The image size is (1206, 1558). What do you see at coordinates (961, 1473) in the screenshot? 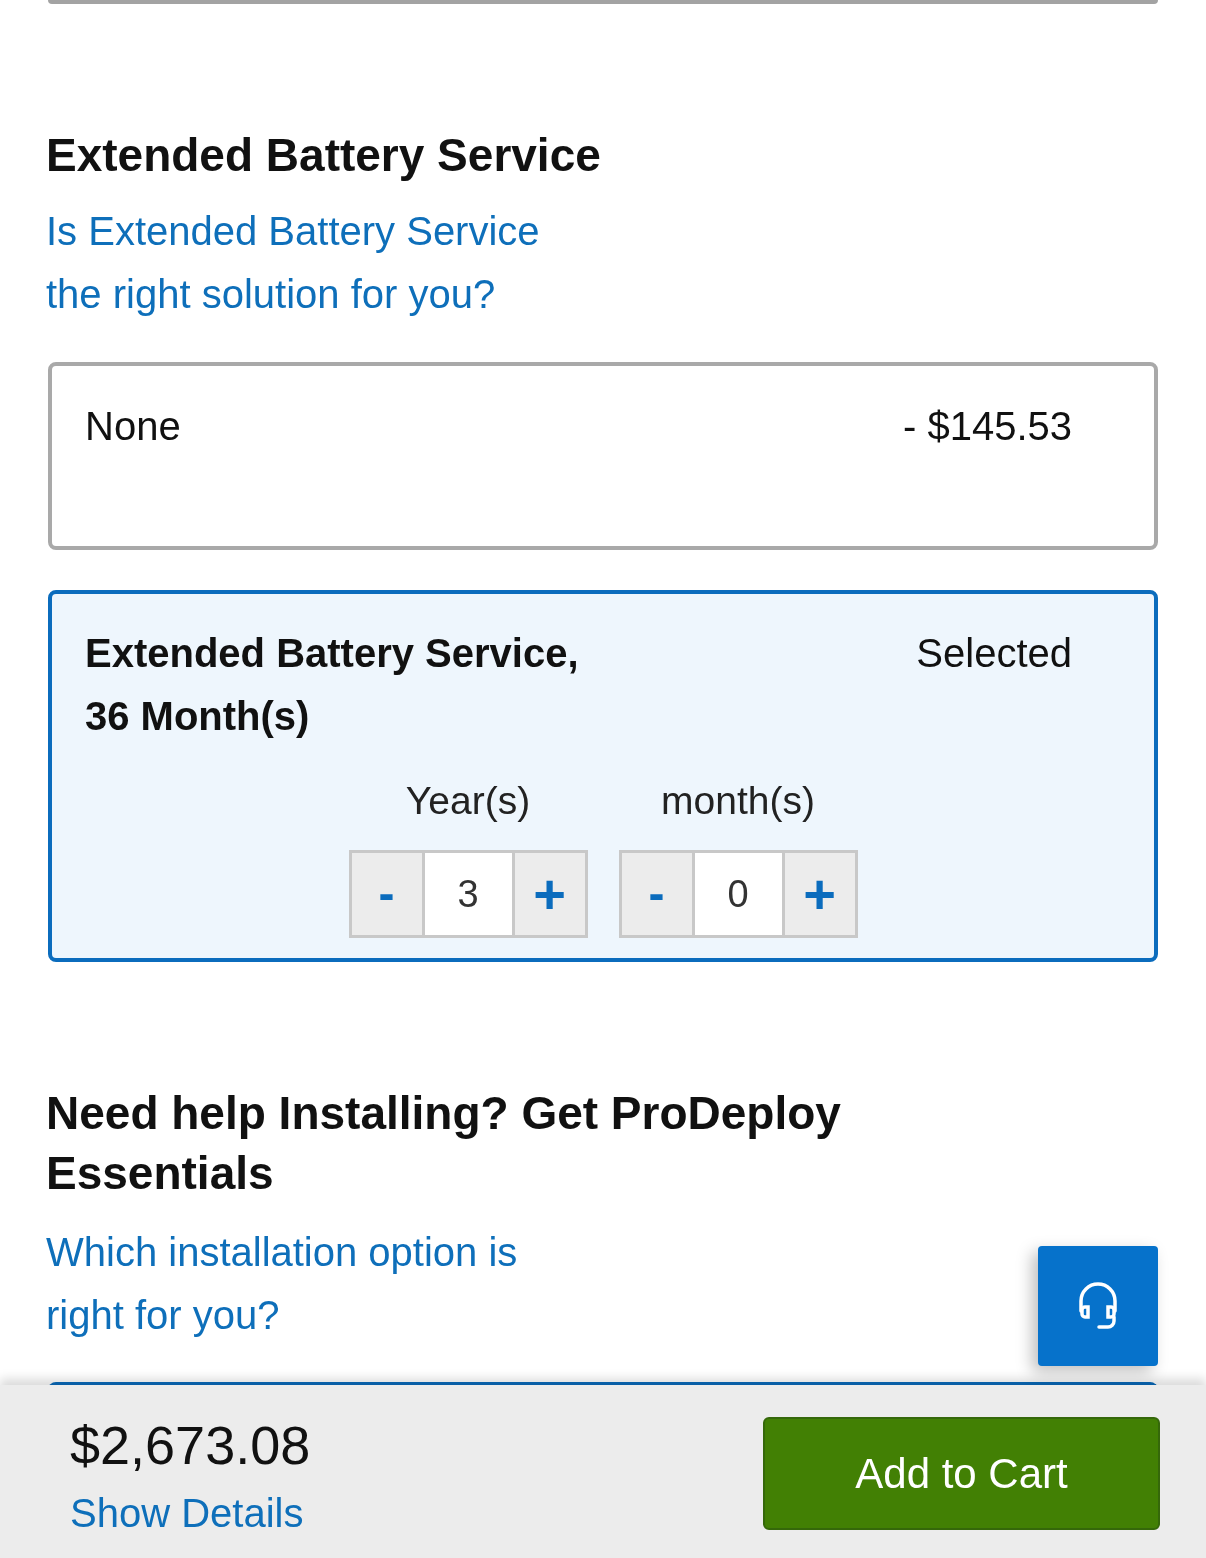
I see `add-to-cart-button: Add to Cart` at bounding box center [961, 1473].